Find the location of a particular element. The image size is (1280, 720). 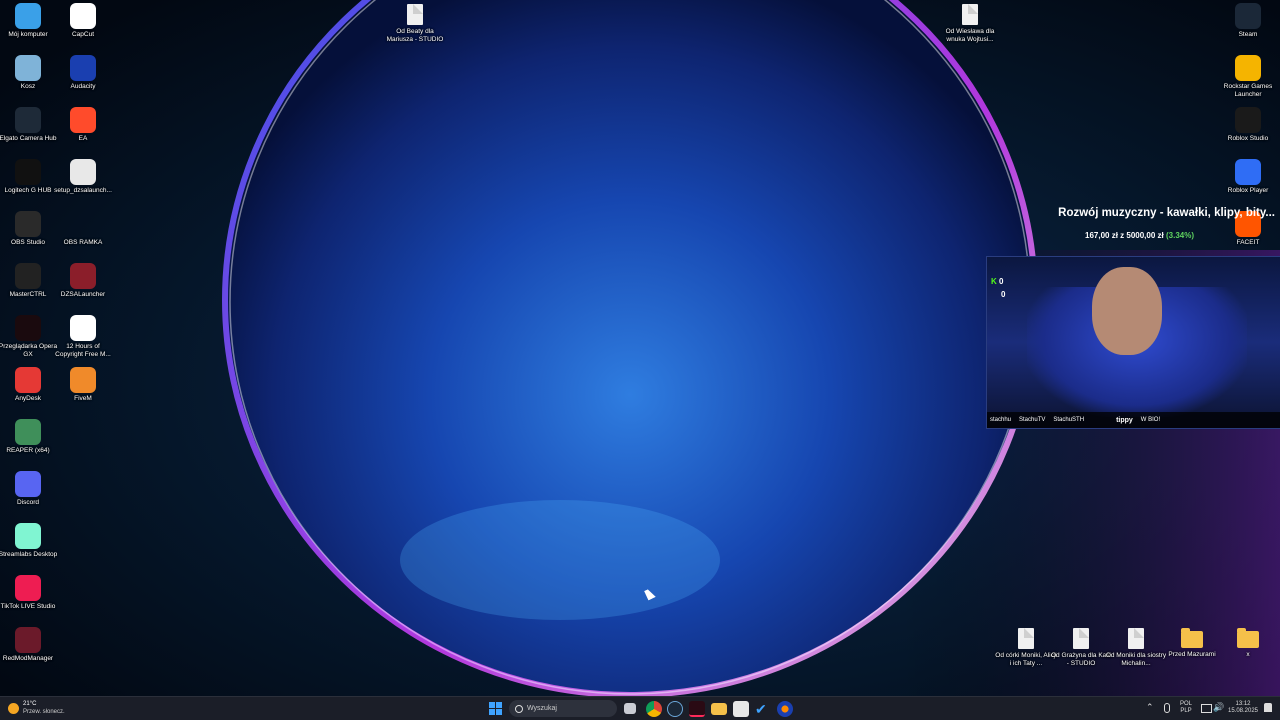

desktop-shortcut-streamlabs: Streamlabs Desktop is located at coordinates (29, 541).